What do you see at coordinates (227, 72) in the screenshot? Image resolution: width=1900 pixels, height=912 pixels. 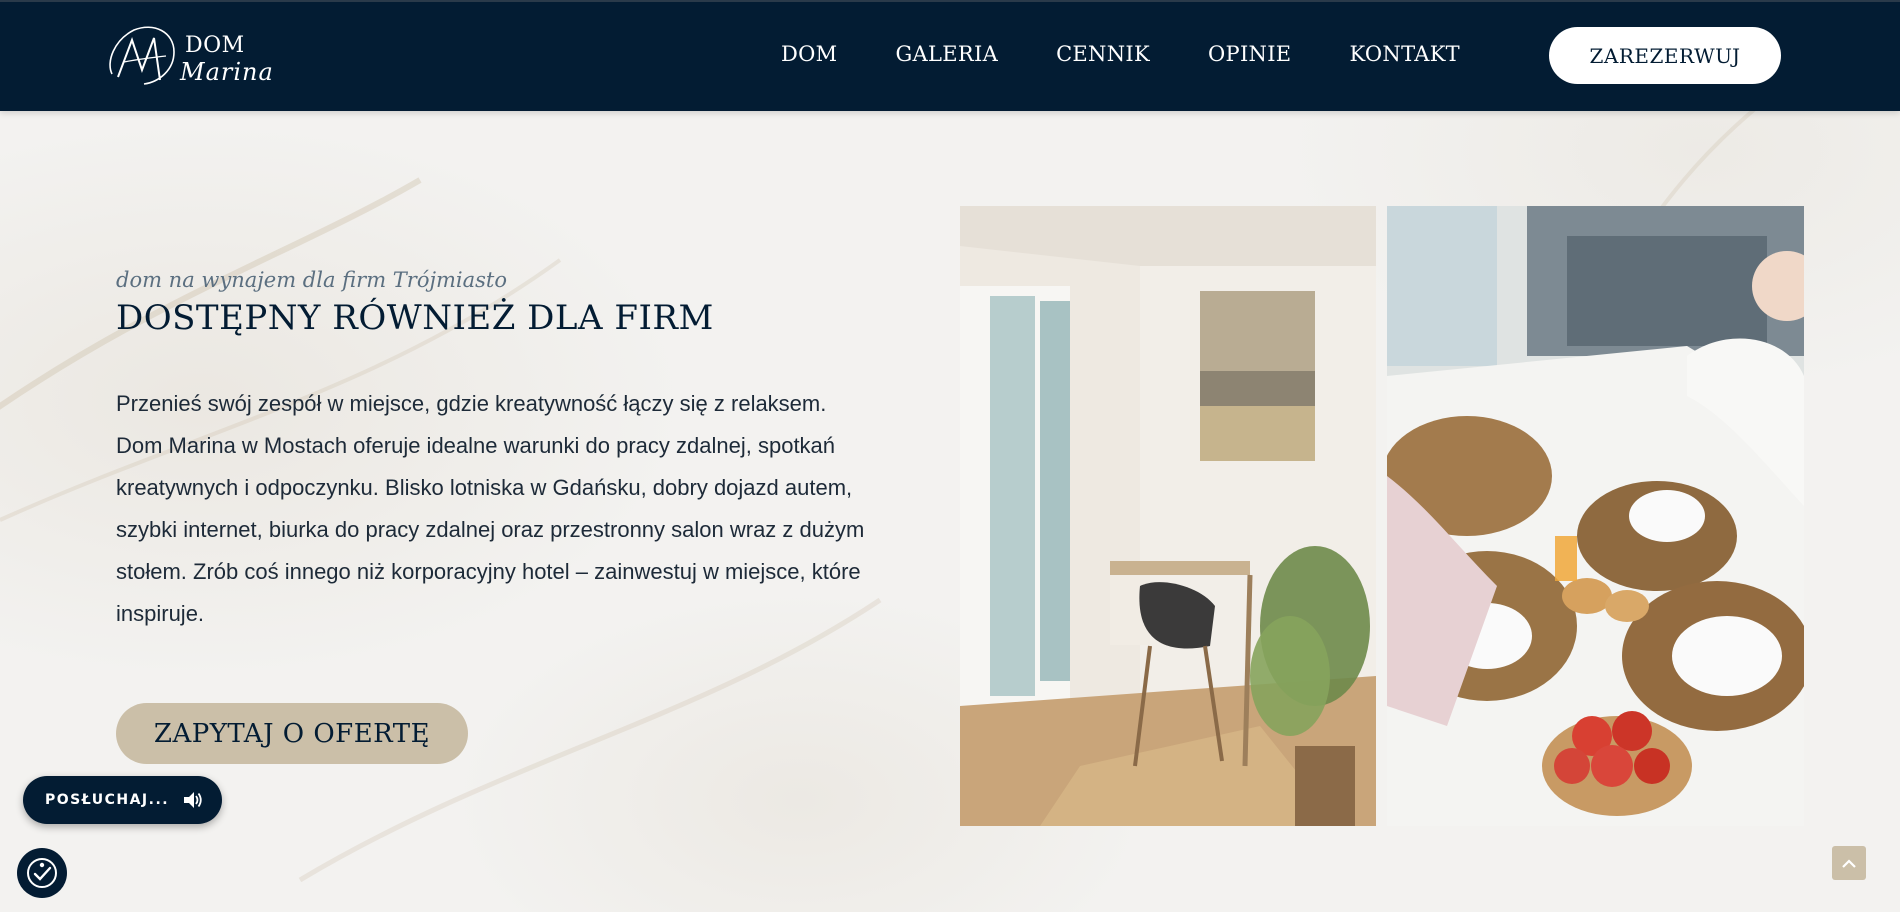 I see `logo-text-marina: Marina` at bounding box center [227, 72].